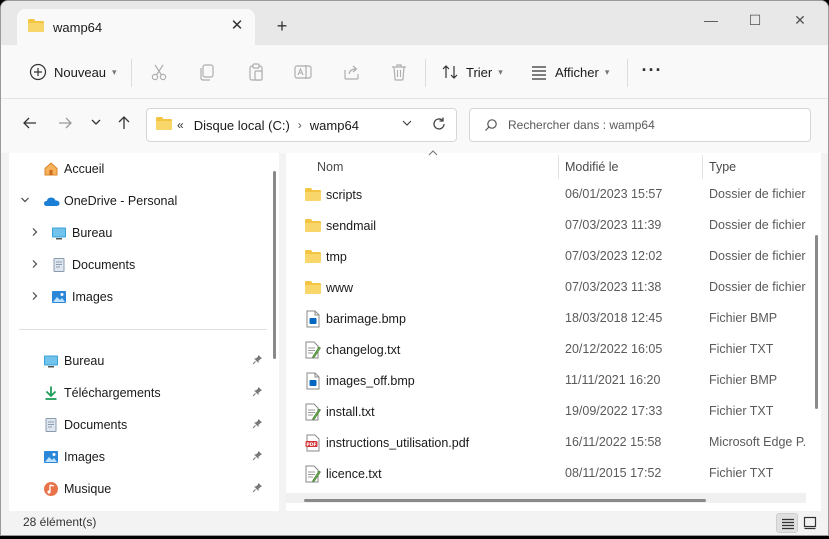 This screenshot has height=539, width=829. What do you see at coordinates (800, 20) in the screenshot?
I see `close-window-button: ✕` at bounding box center [800, 20].